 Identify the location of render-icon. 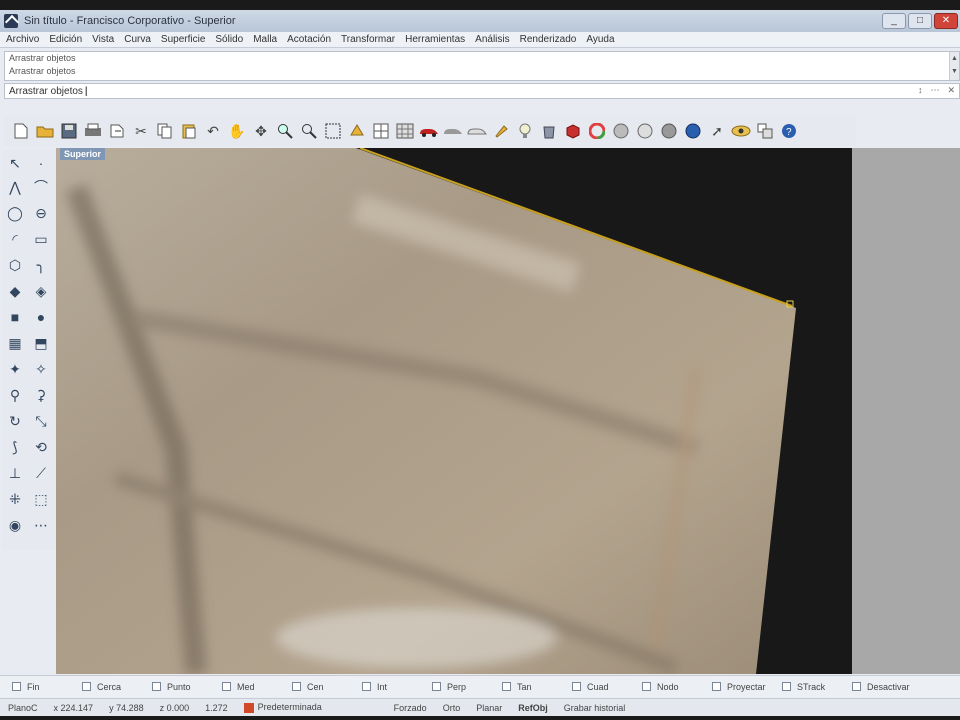
(573, 131).